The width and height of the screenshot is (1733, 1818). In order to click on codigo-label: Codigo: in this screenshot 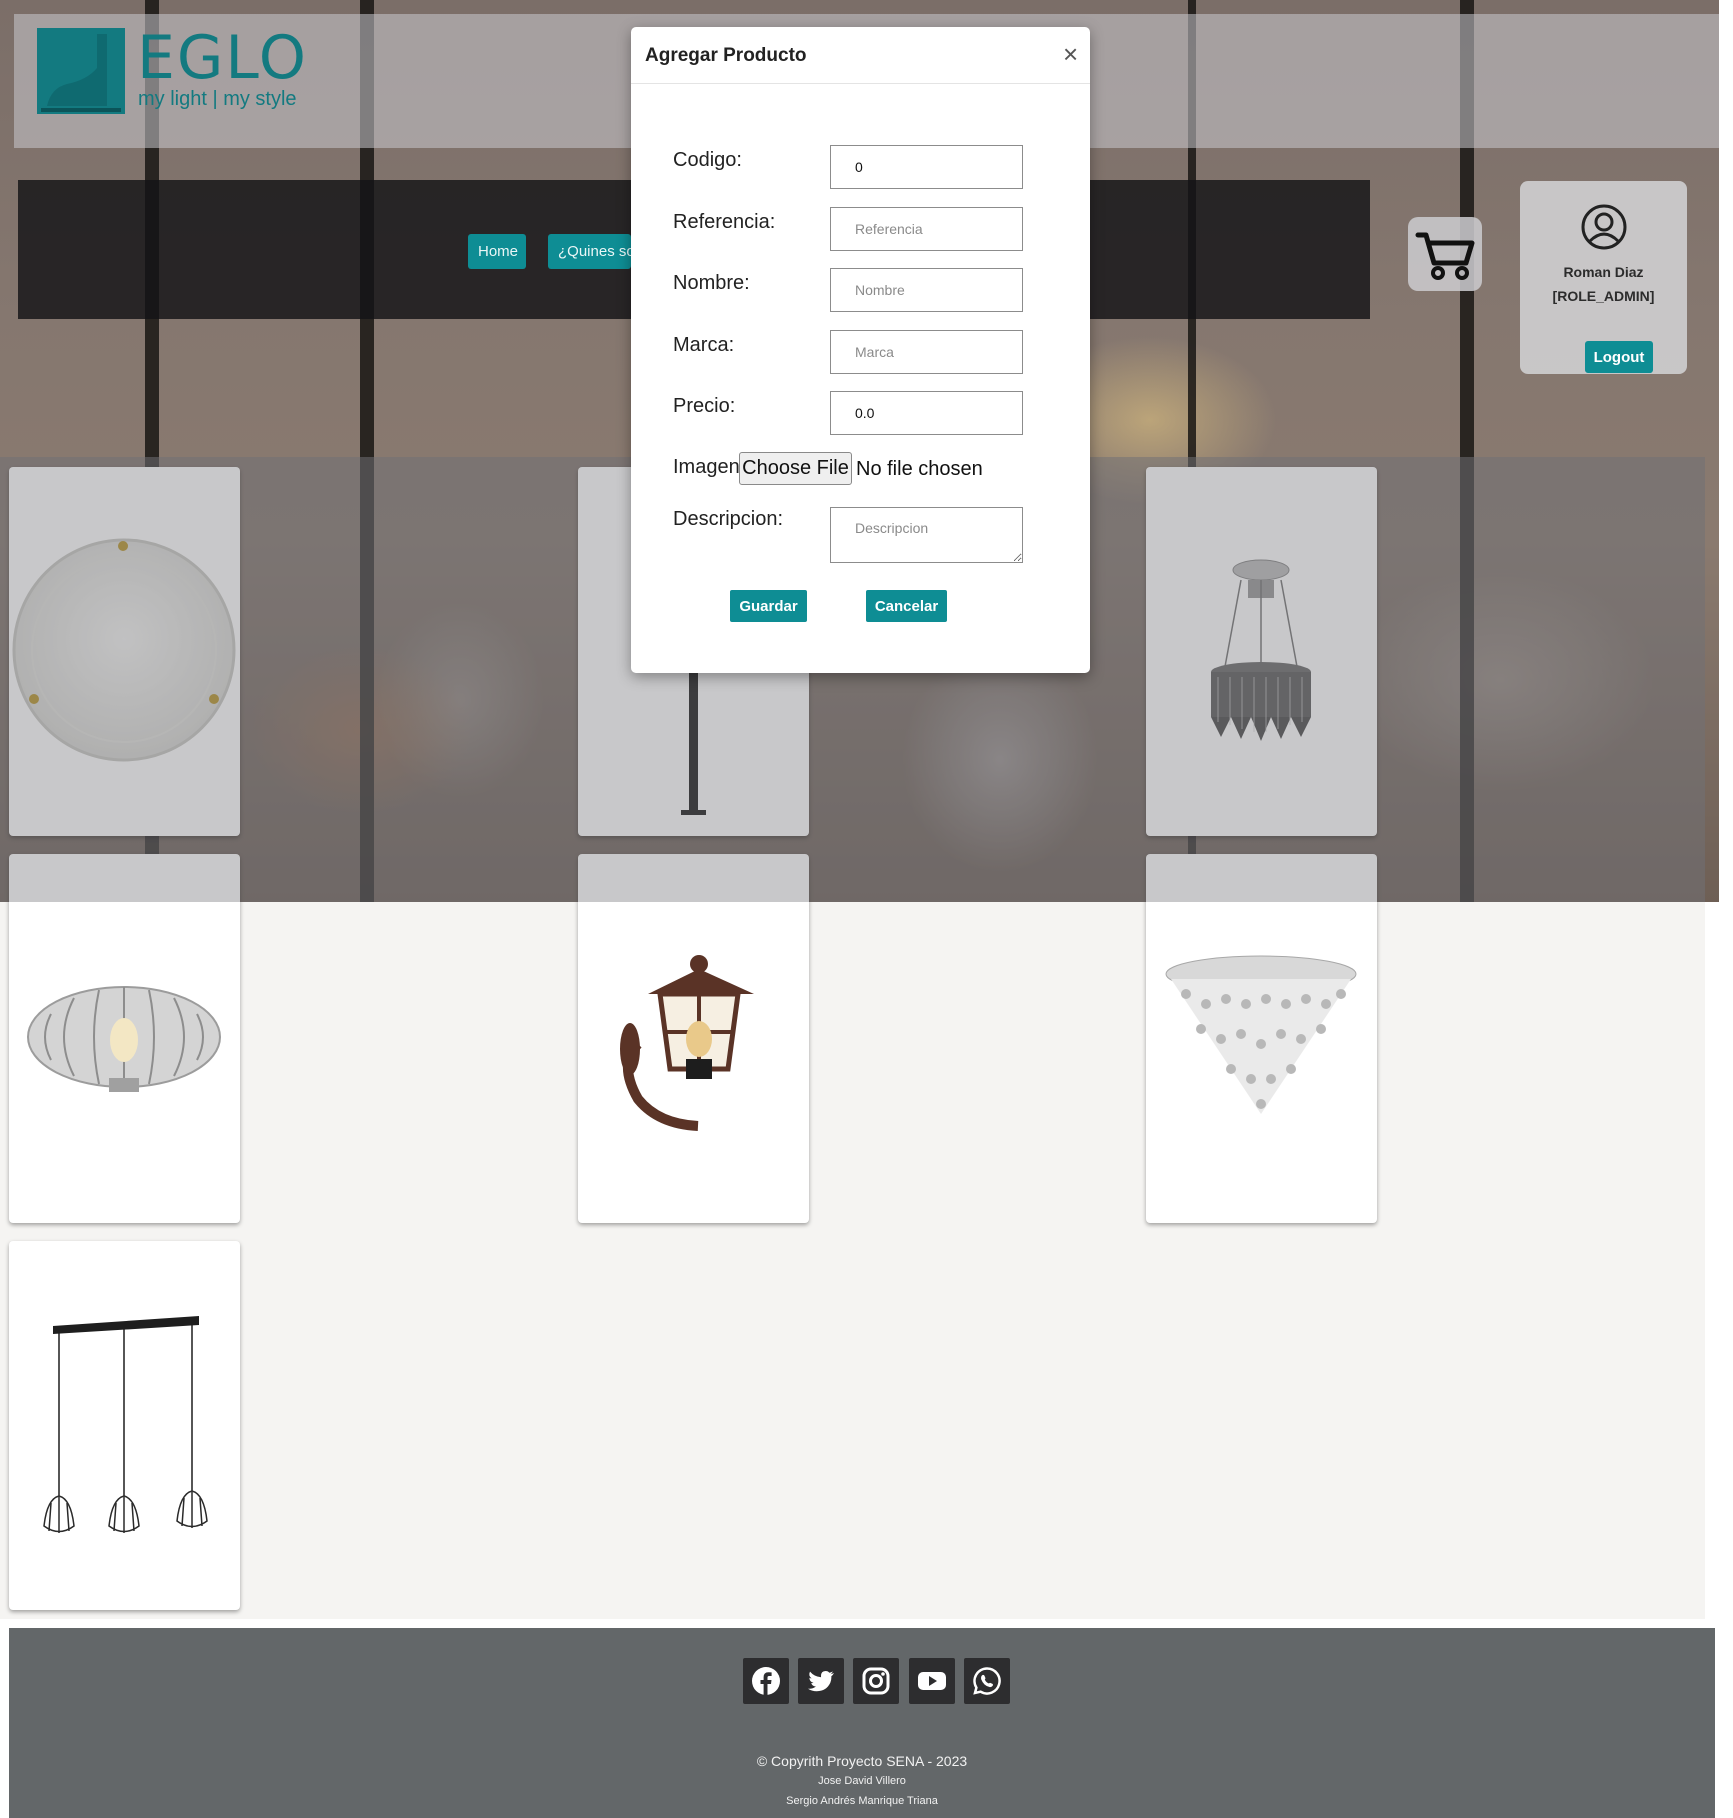, I will do `click(707, 160)`.